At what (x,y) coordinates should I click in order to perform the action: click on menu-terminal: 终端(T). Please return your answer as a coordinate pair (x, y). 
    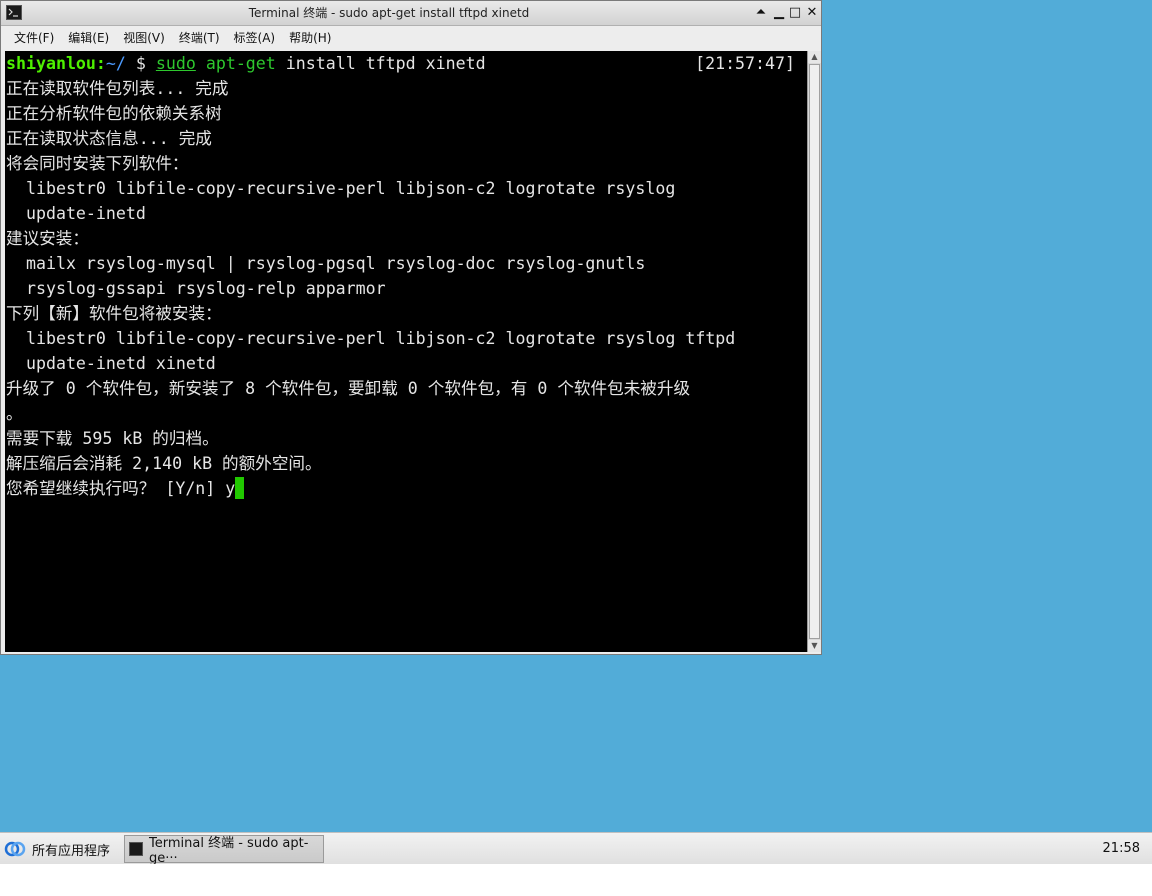
    Looking at the image, I should click on (199, 38).